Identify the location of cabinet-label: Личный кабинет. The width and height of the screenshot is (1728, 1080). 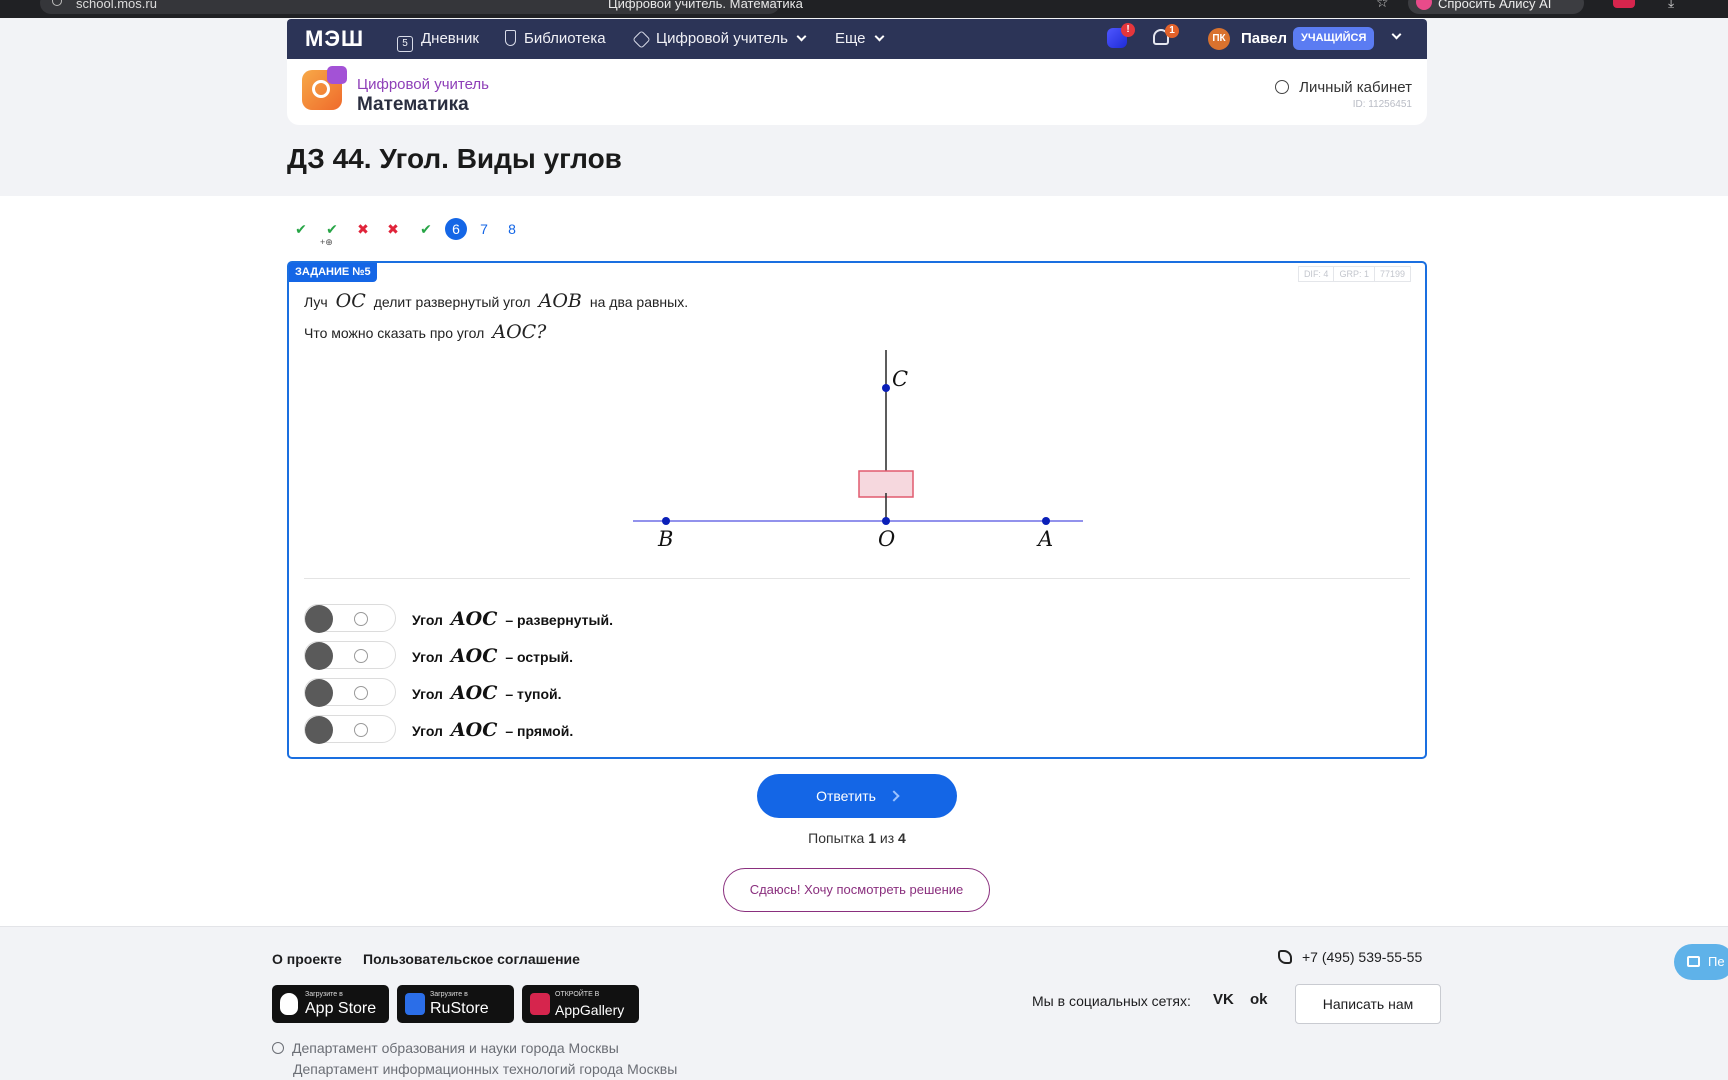
(1355, 87).